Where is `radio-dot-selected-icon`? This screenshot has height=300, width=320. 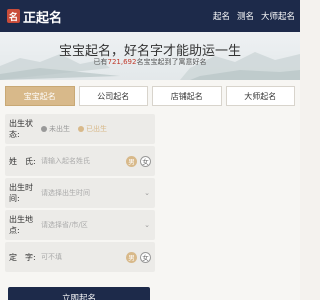
radio-dot-selected-icon is located at coordinates (81, 129).